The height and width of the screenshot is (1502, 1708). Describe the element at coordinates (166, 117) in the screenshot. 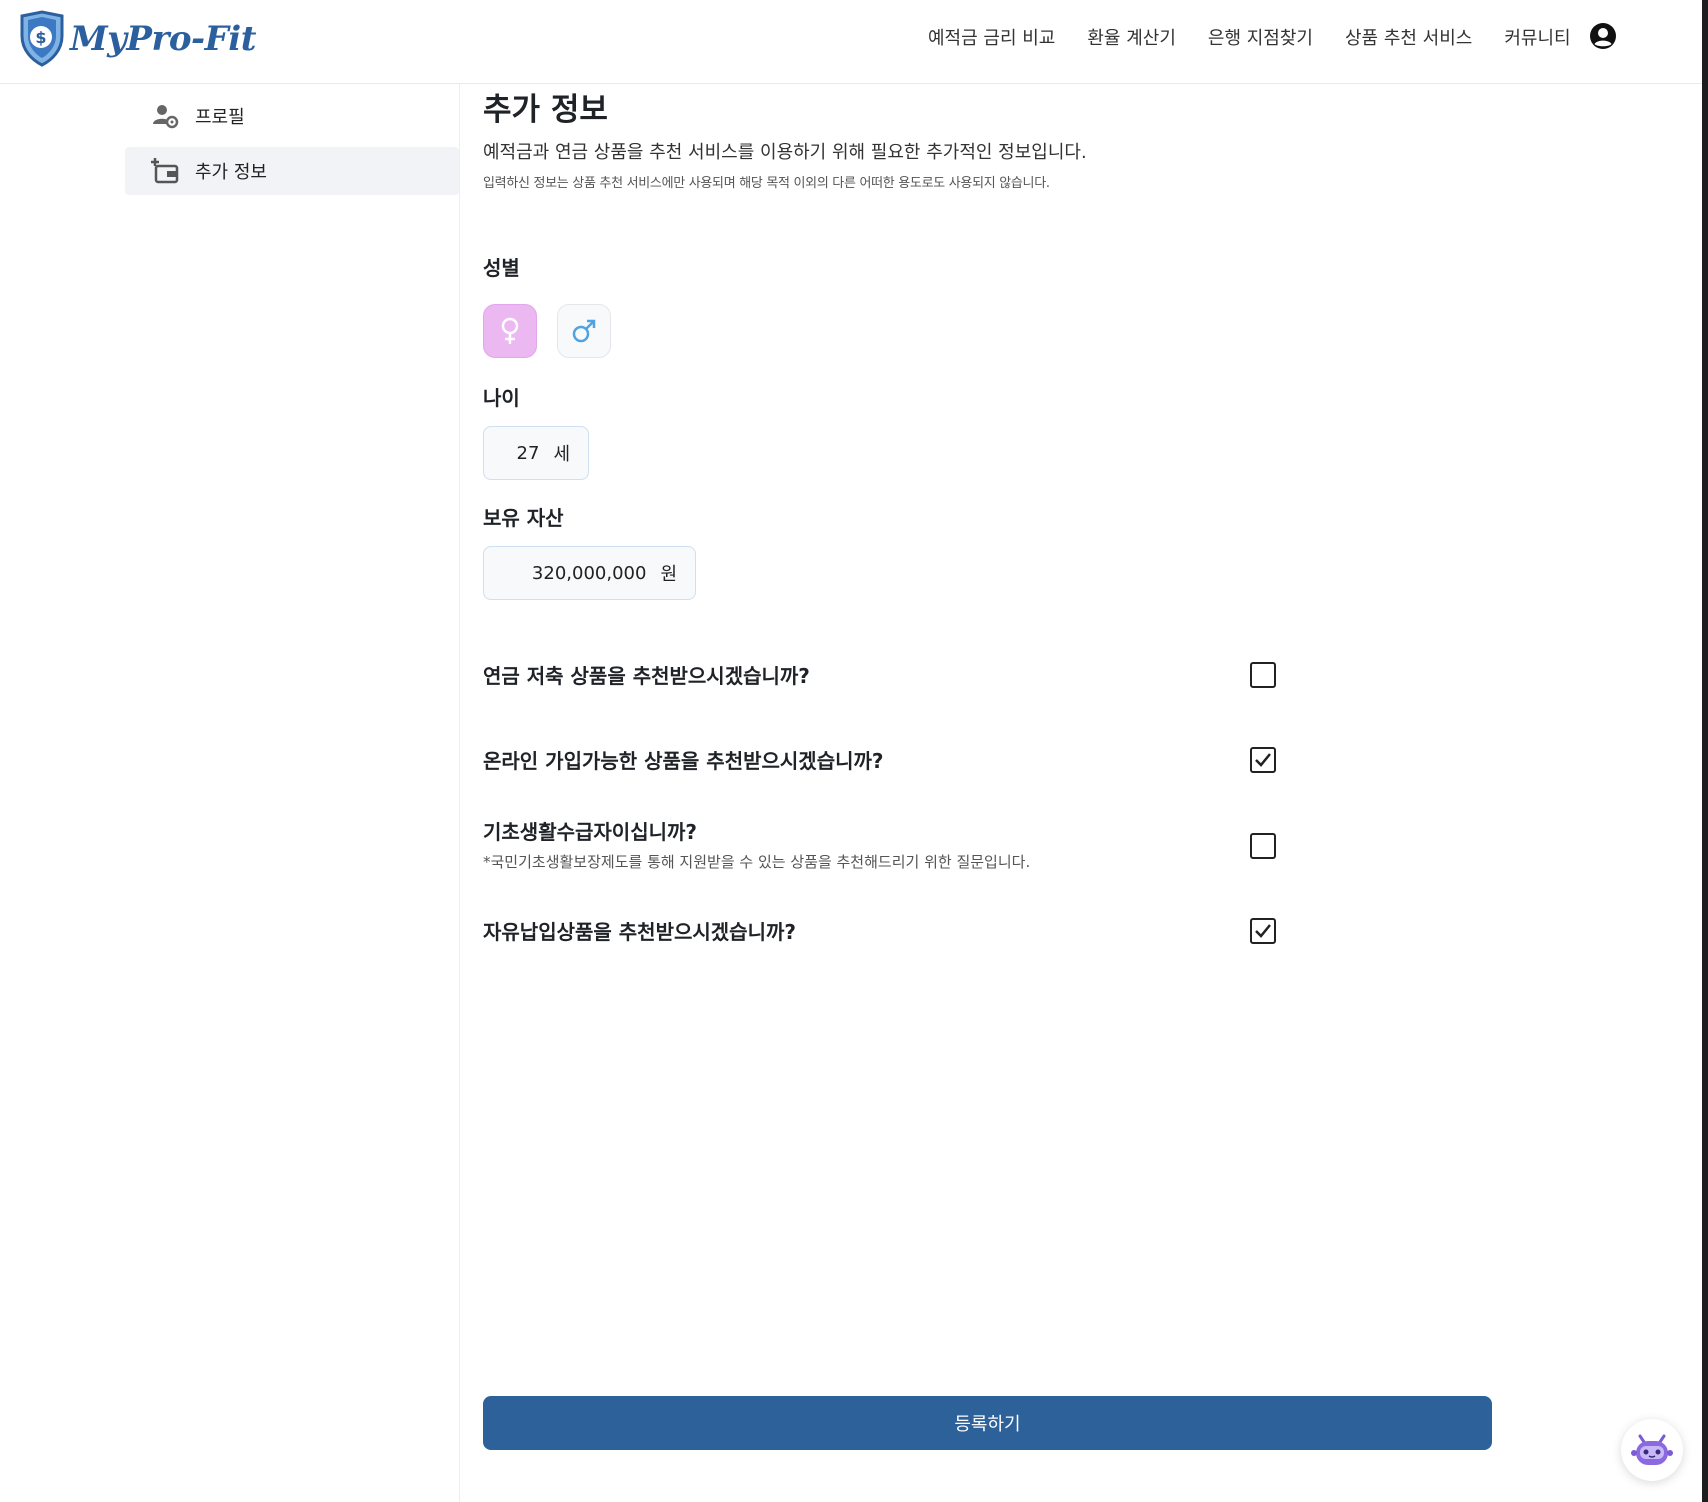

I see `user-gear-icon` at that location.